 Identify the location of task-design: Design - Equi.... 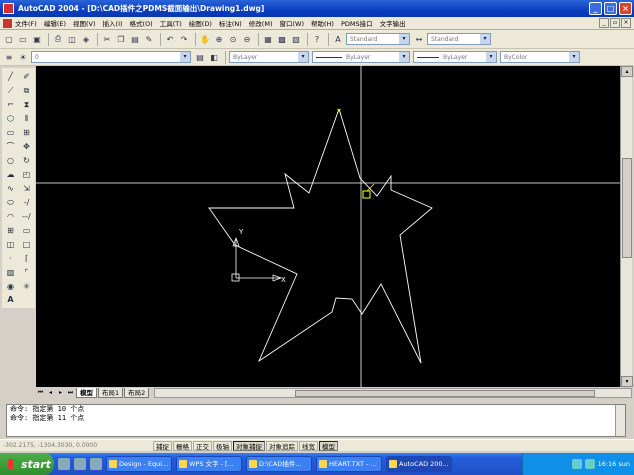
(139, 464).